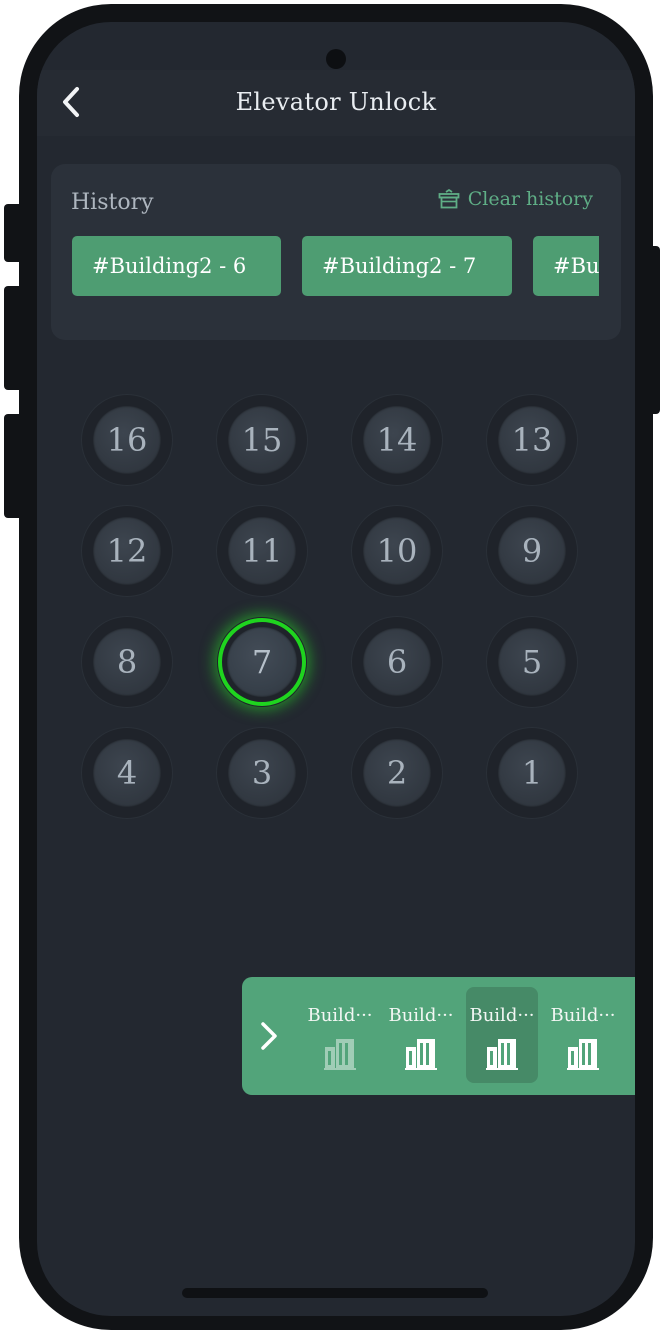 This screenshot has width=660, height=1335. What do you see at coordinates (269, 1036) in the screenshot?
I see `chevron-right-icon` at bounding box center [269, 1036].